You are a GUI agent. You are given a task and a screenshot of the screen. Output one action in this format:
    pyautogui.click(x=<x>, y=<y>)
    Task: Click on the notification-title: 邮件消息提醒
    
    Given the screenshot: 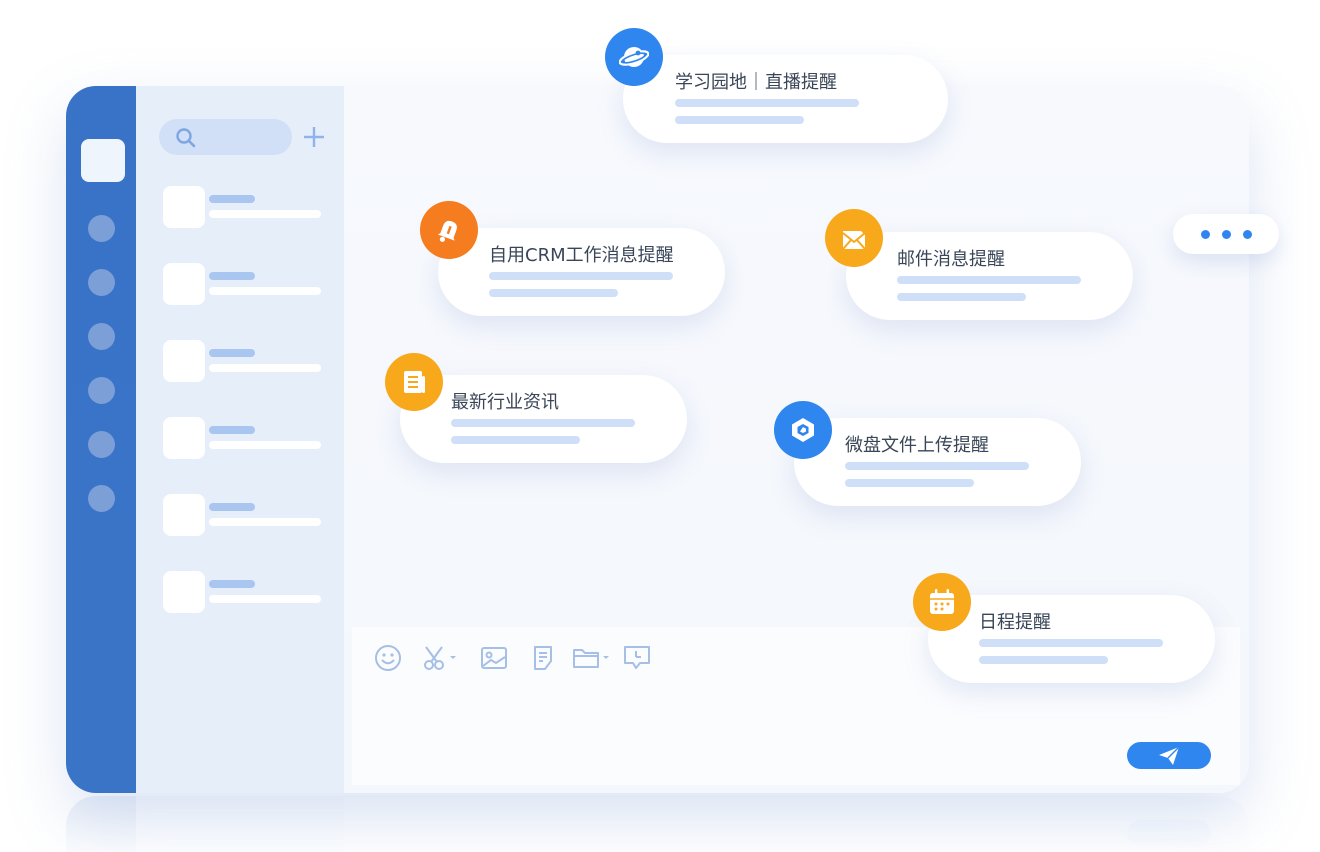 What is the action you would take?
    pyautogui.click(x=951, y=259)
    